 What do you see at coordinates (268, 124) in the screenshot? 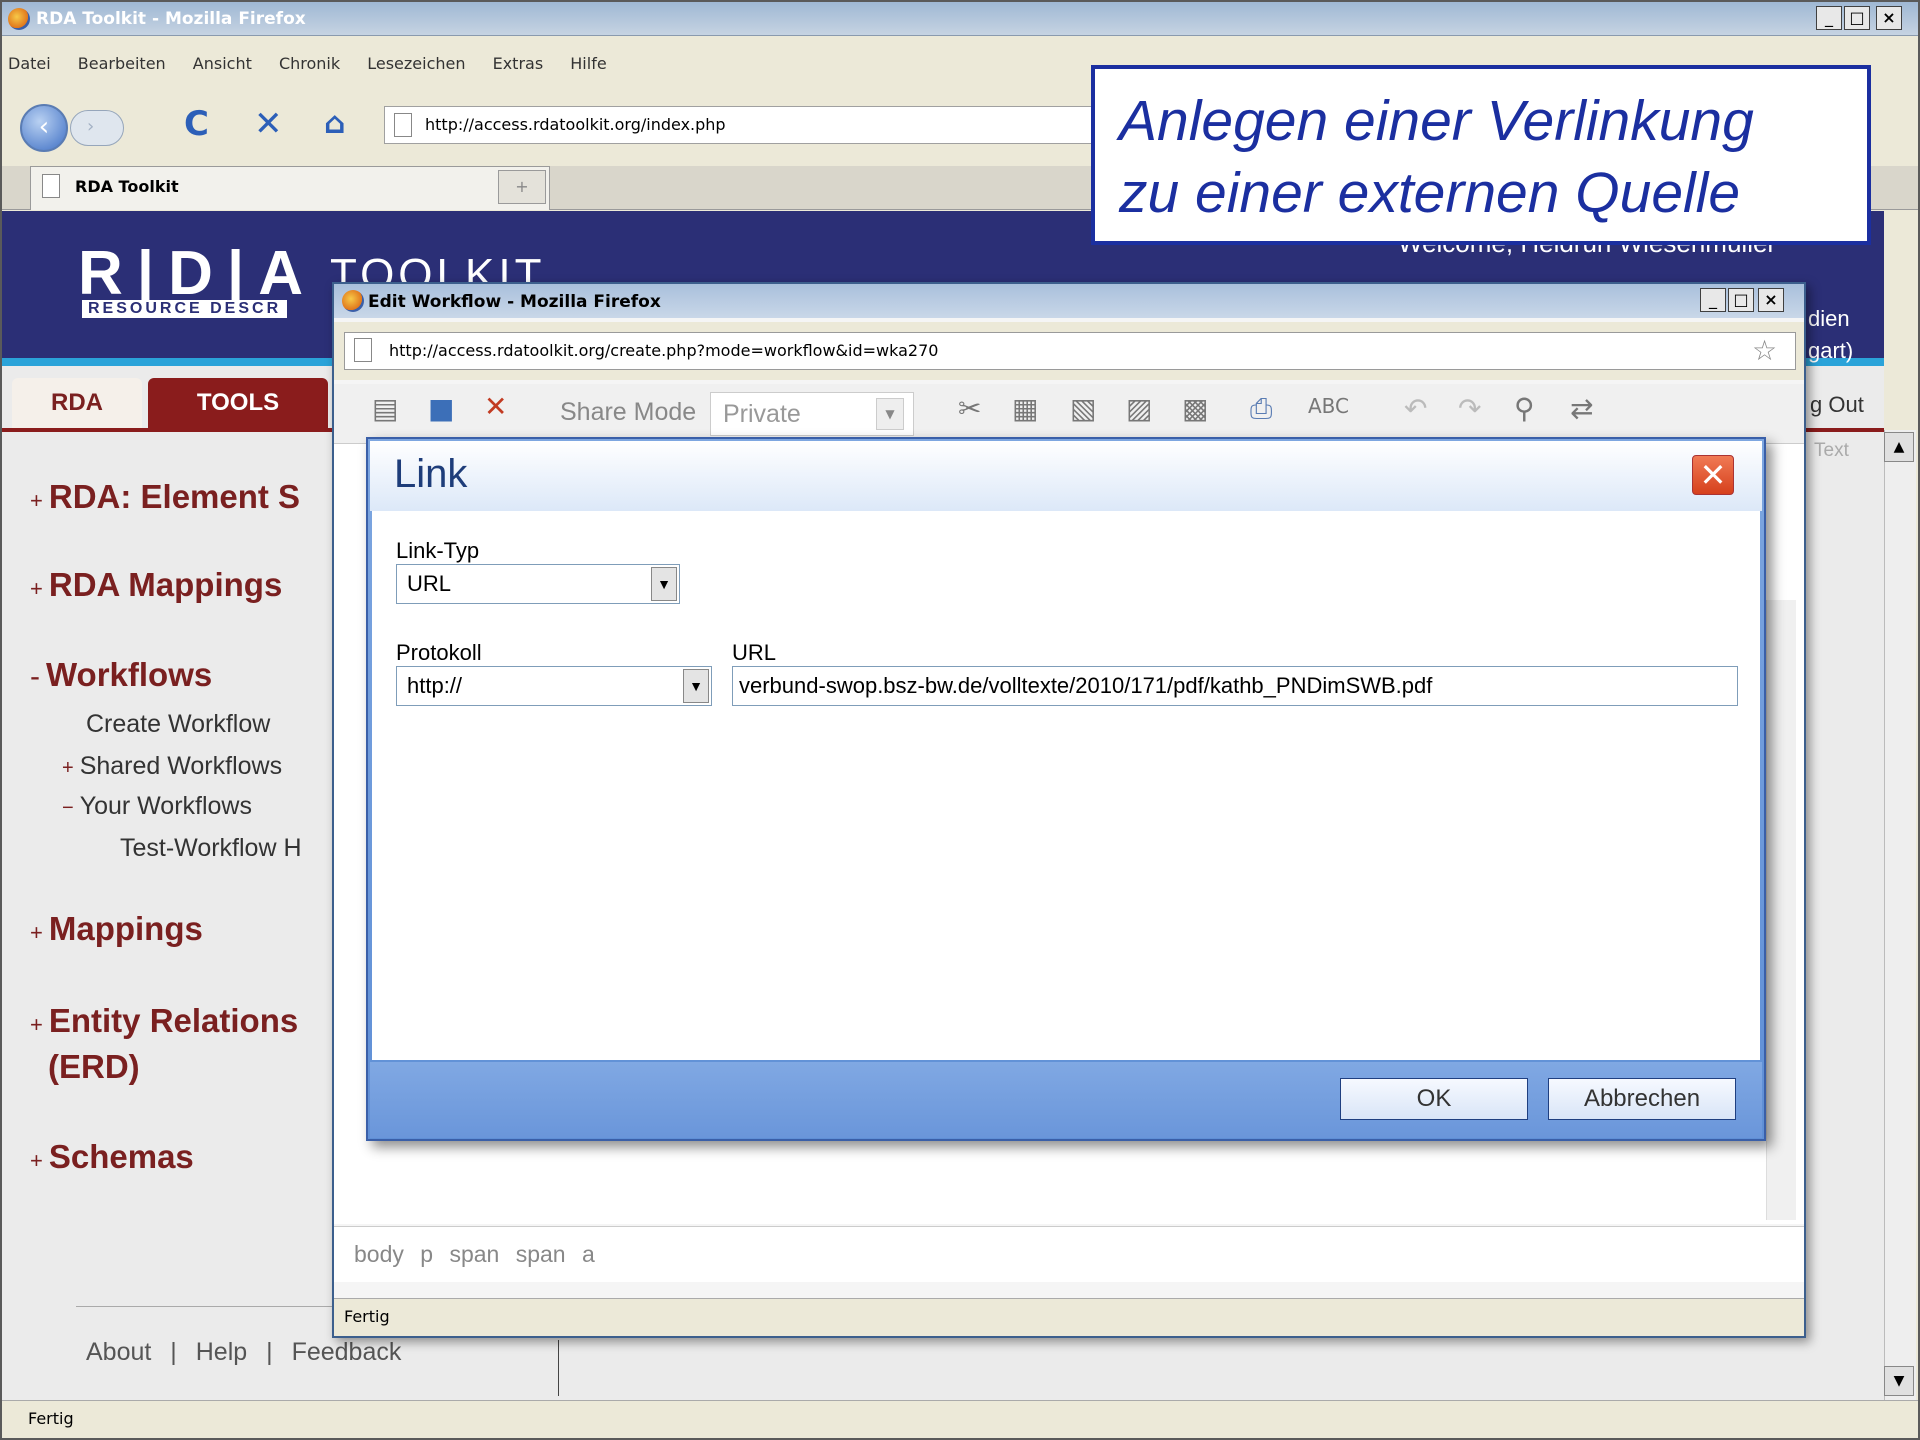
I see `stop-icon: ✕` at bounding box center [268, 124].